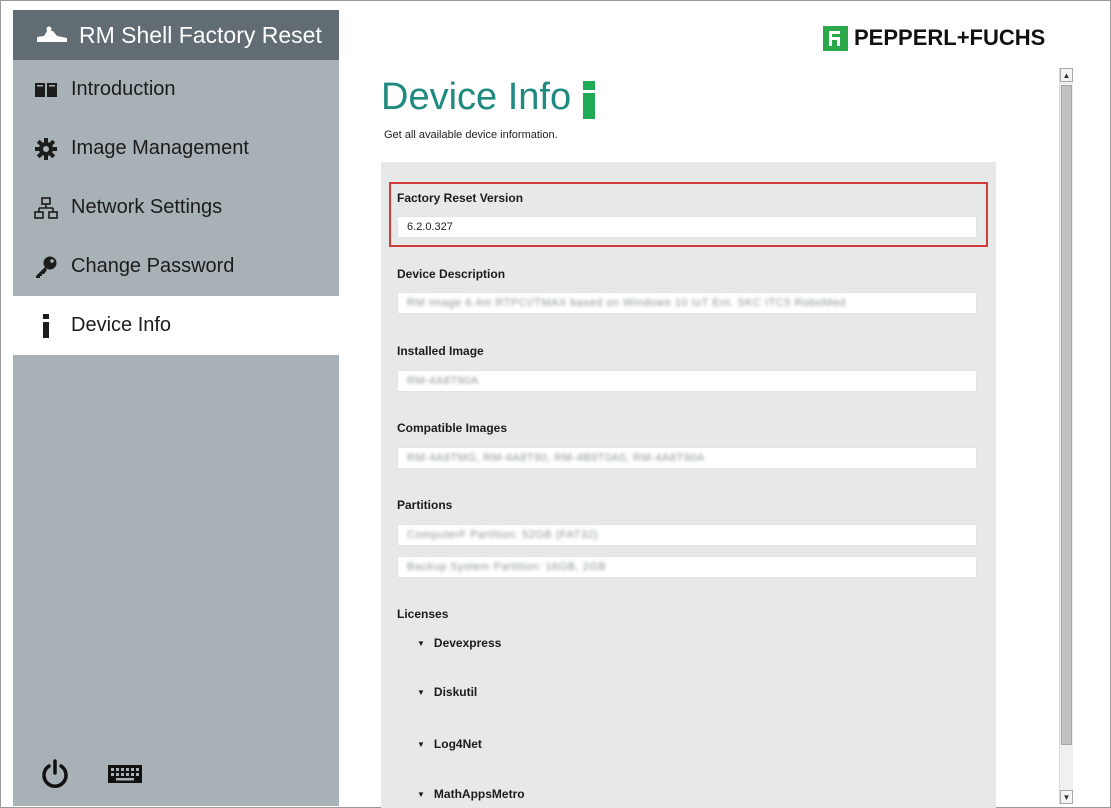 Image resolution: width=1111 pixels, height=808 pixels. I want to click on sidebar-item-introduction: Introduction, so click(176, 89).